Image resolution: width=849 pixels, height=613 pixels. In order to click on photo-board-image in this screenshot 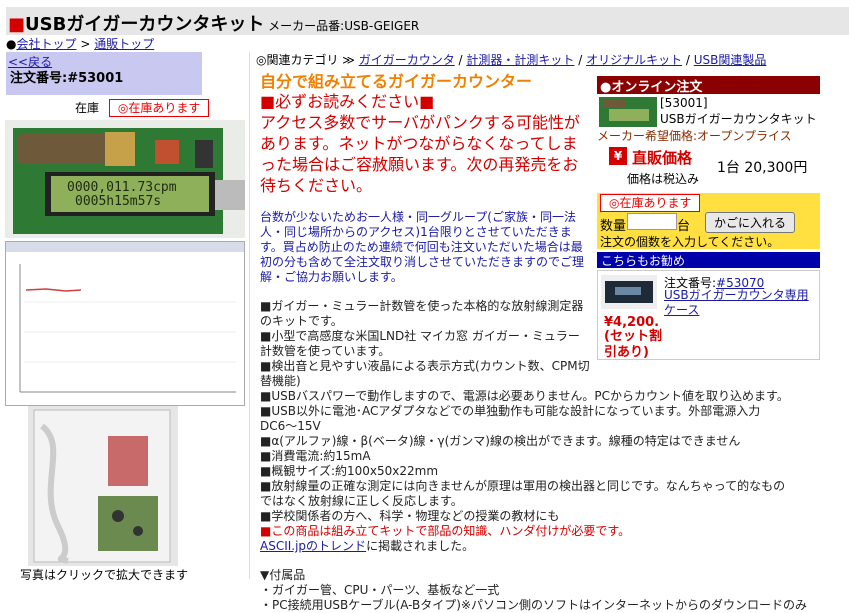, I will do `click(125, 179)`.